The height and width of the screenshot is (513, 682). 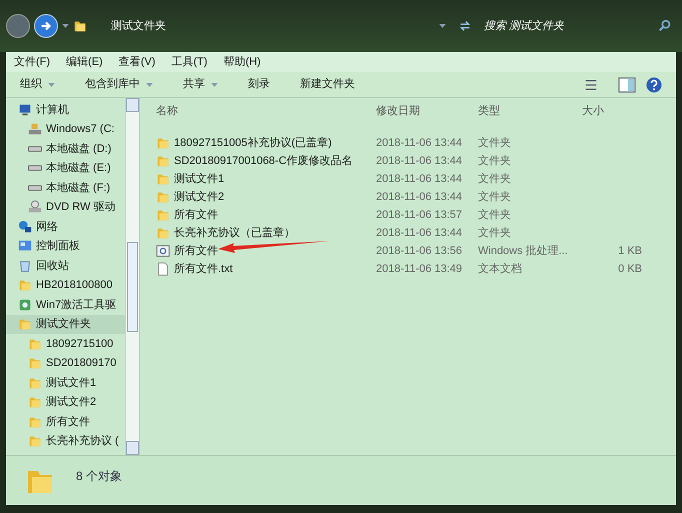 I want to click on tree-item: 网络, so click(x=65, y=226).